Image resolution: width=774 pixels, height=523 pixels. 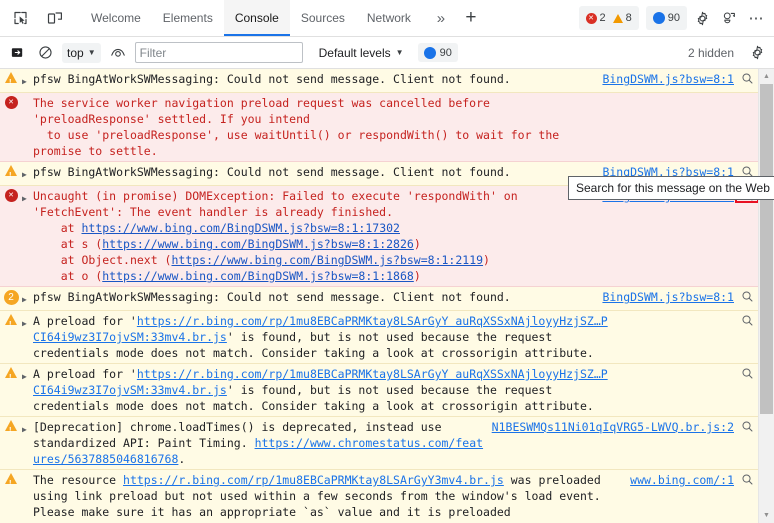 What do you see at coordinates (389, 18) in the screenshot?
I see `tab-network: Network` at bounding box center [389, 18].